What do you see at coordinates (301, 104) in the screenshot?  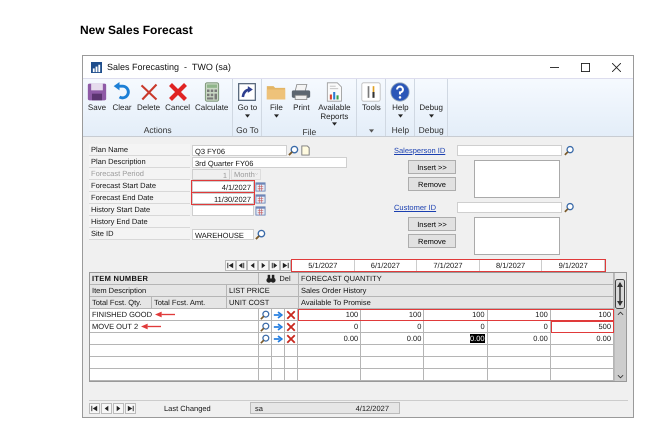 I see `print-button: Print` at bounding box center [301, 104].